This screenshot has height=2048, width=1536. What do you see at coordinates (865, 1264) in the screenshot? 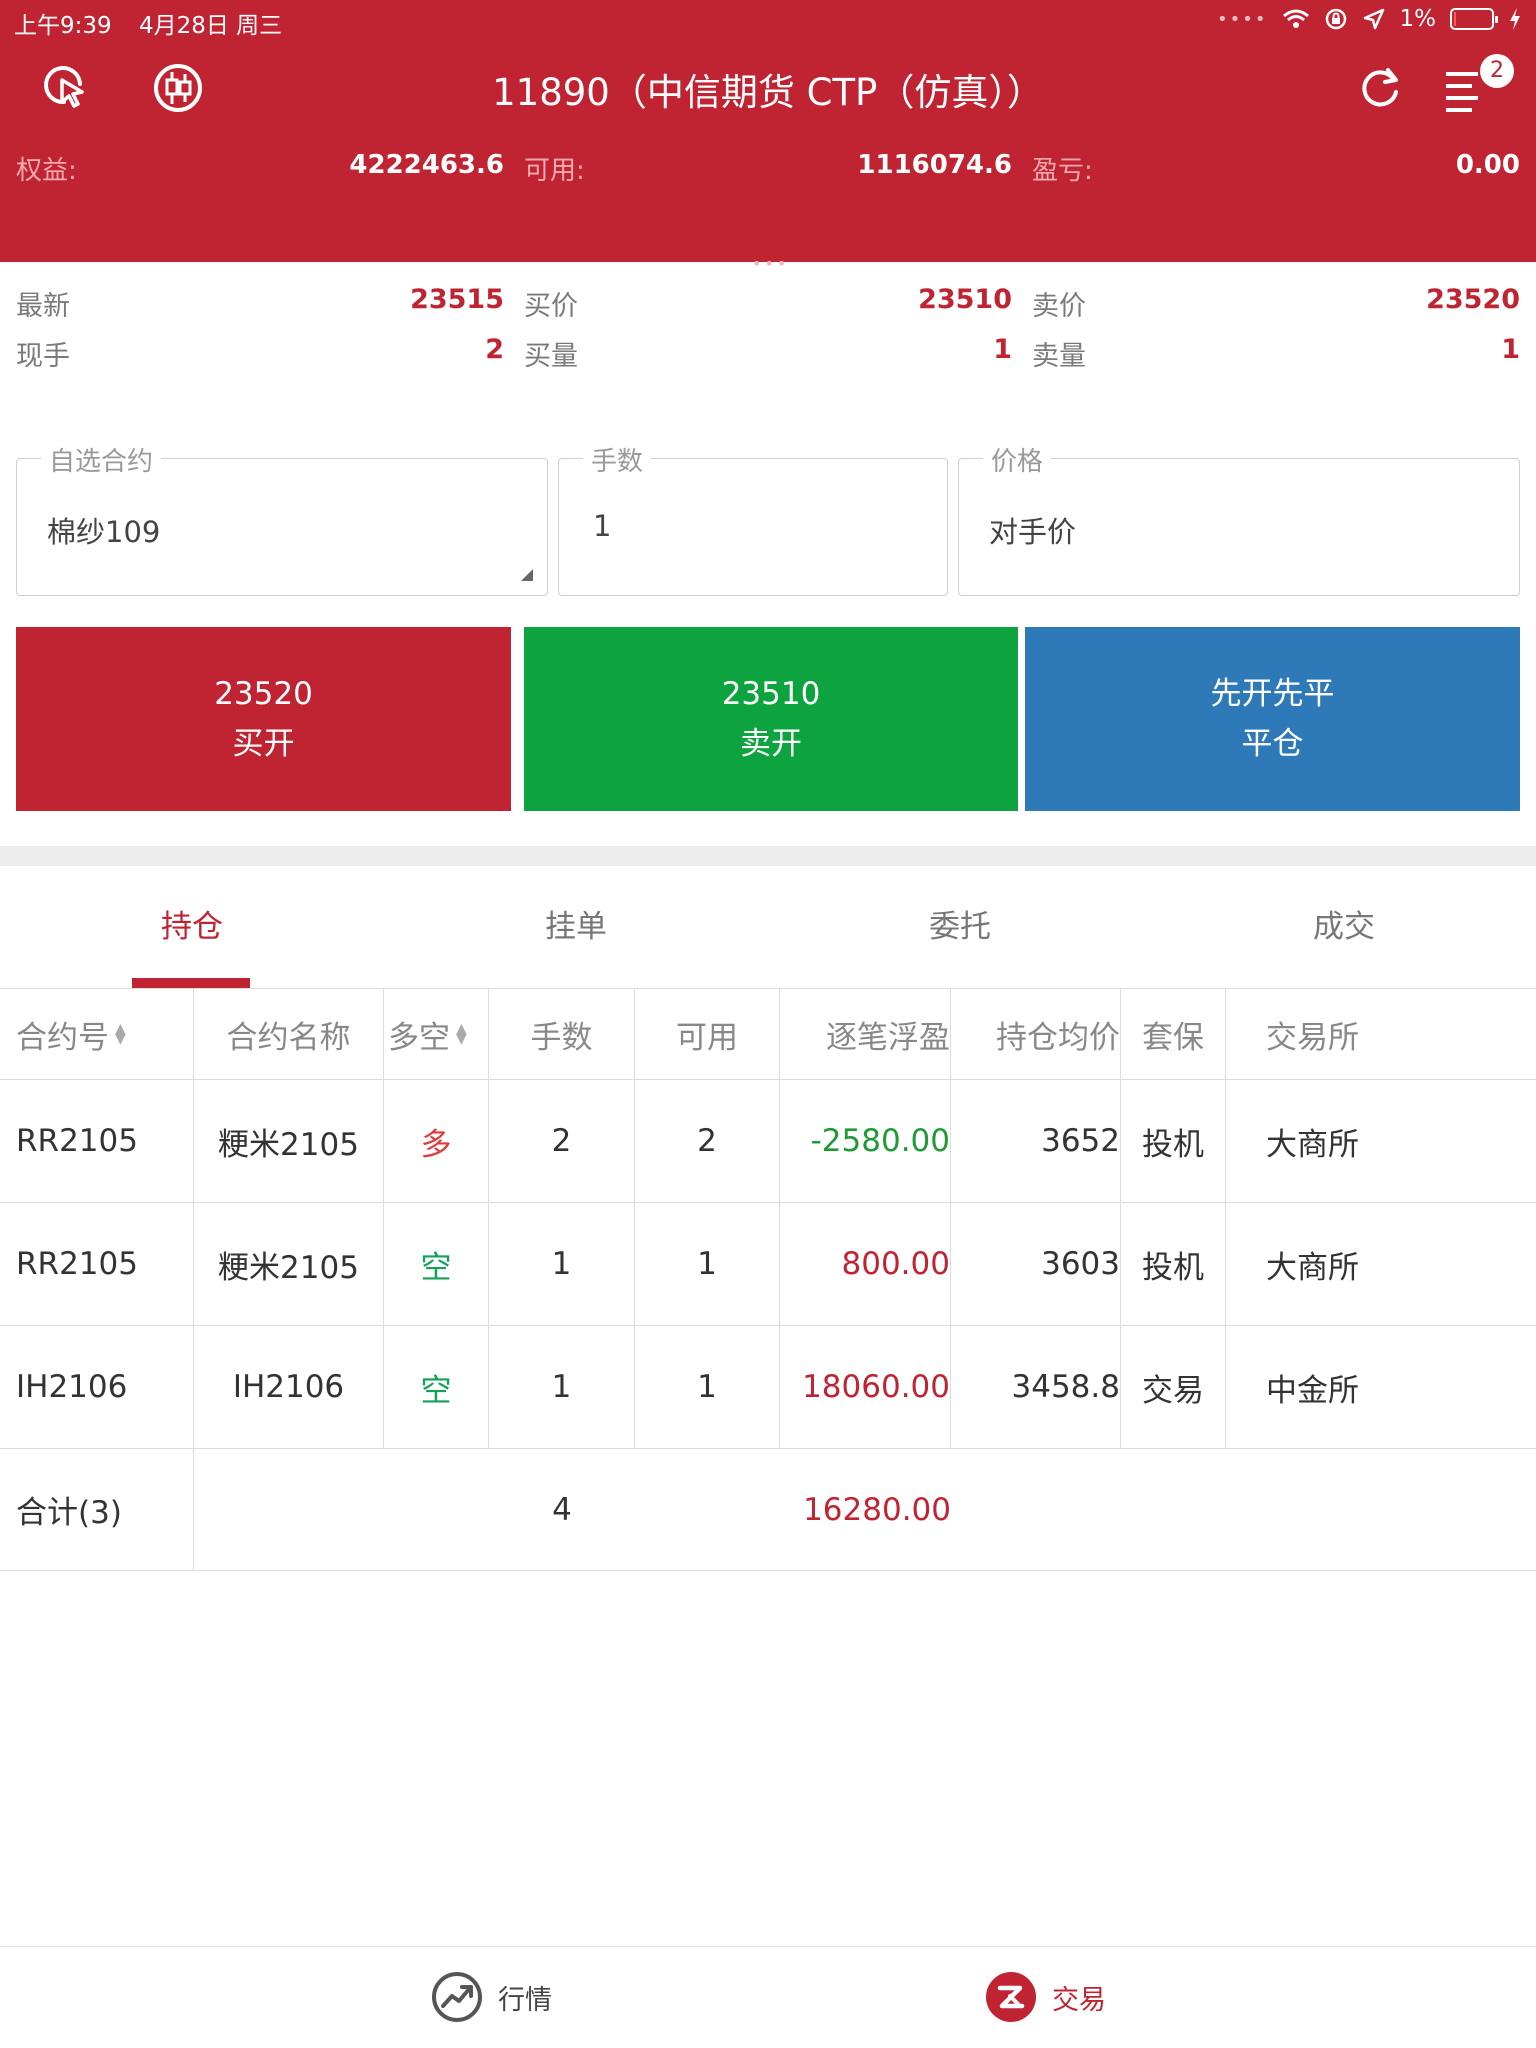
I see `cell-pnl: 800.00` at bounding box center [865, 1264].